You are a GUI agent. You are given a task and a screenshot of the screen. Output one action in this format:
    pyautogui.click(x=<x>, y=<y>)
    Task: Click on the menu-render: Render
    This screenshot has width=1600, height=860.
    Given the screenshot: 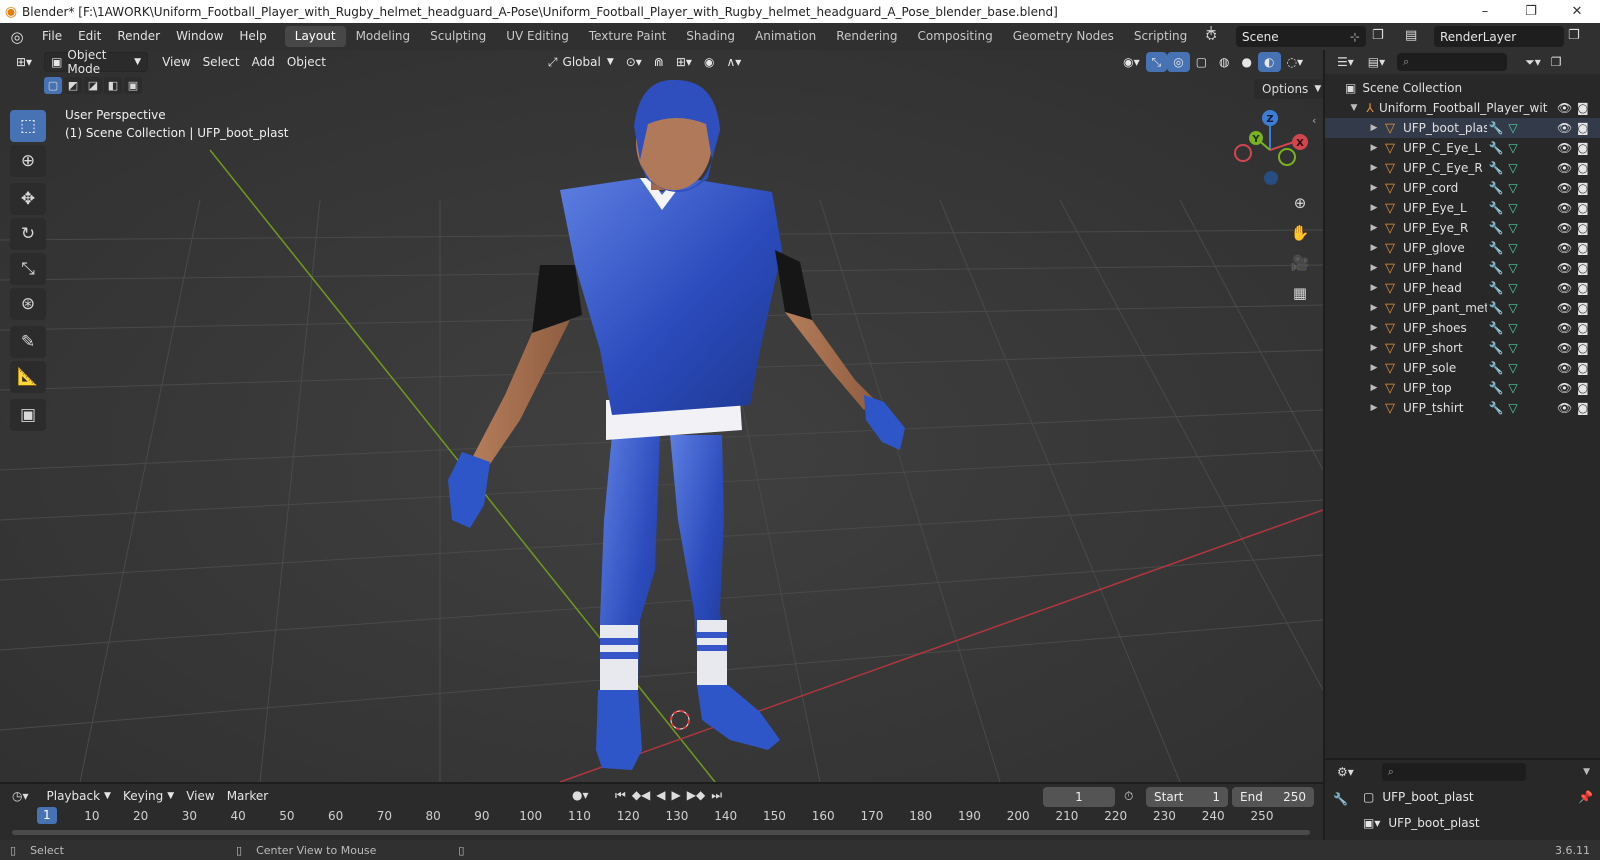 What is the action you would take?
    pyautogui.click(x=138, y=36)
    